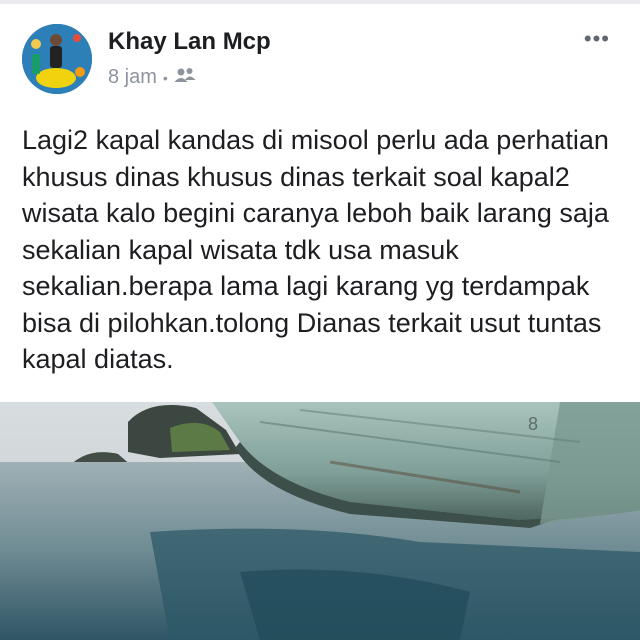 This screenshot has width=640, height=640. I want to click on more-options-icon: •••, so click(597, 39).